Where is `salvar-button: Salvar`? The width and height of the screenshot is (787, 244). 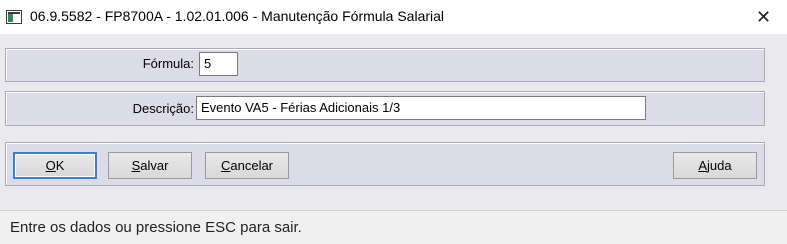 salvar-button: Salvar is located at coordinates (150, 165).